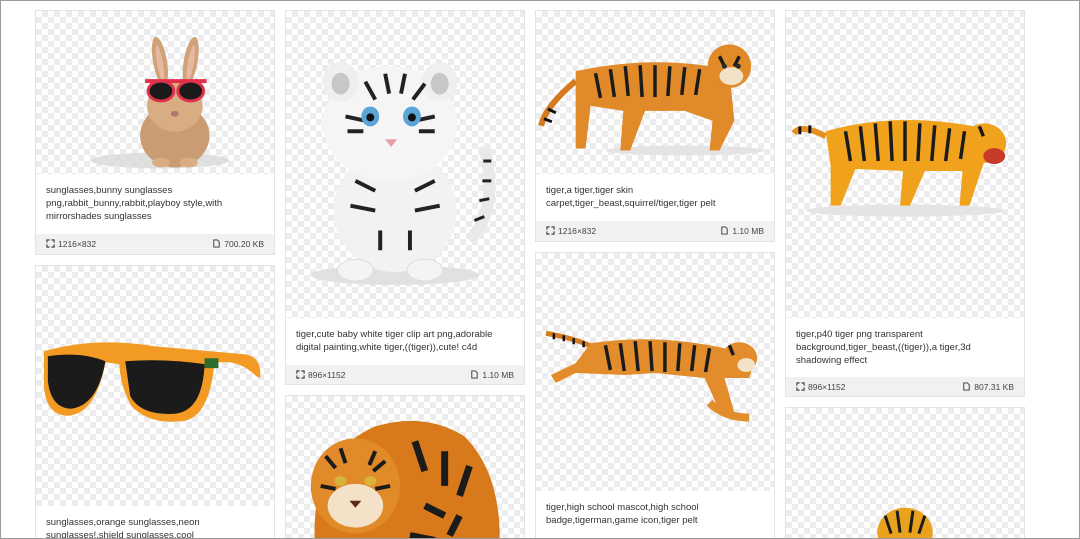 The height and width of the screenshot is (539, 1080). What do you see at coordinates (405, 374) in the screenshot?
I see `image-meta: 896×1152 1.10 MB` at bounding box center [405, 374].